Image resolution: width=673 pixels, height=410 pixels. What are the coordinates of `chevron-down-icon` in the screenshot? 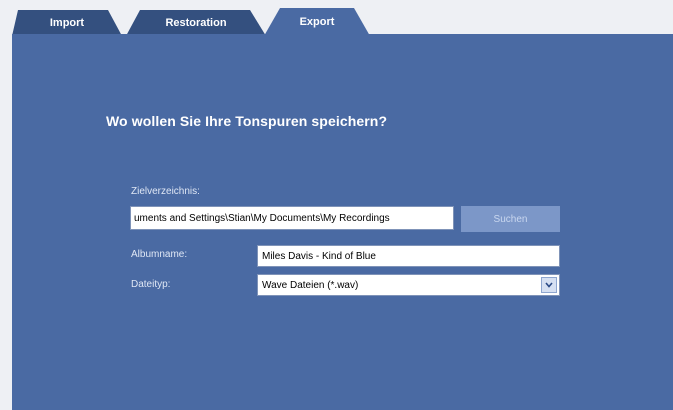 It's located at (549, 285).